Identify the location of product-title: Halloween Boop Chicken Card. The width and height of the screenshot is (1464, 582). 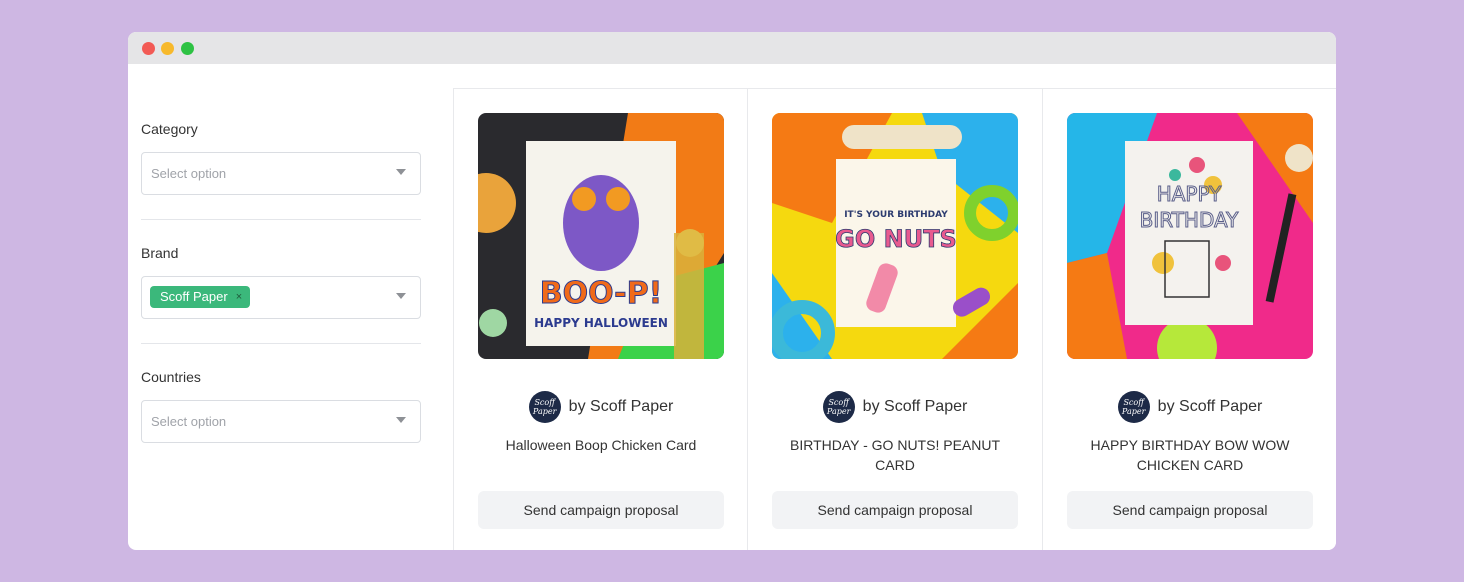
(601, 445).